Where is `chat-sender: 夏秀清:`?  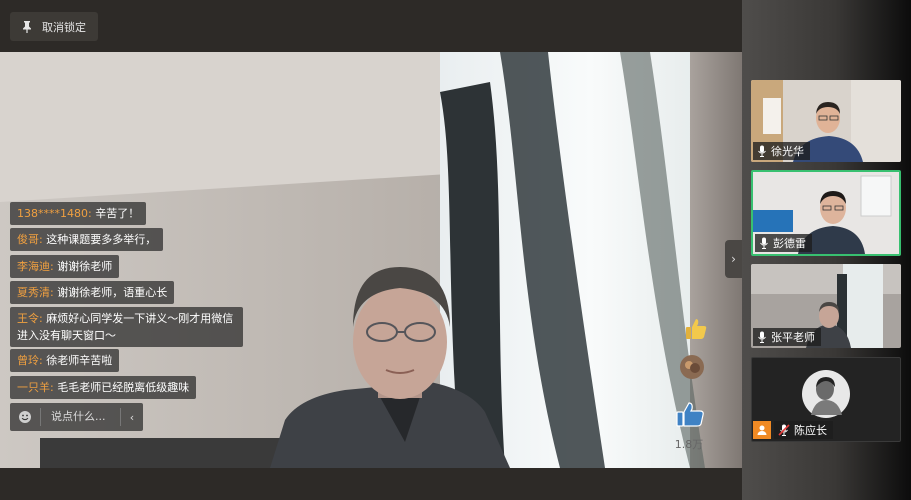
chat-sender: 夏秀清: is located at coordinates (35, 292).